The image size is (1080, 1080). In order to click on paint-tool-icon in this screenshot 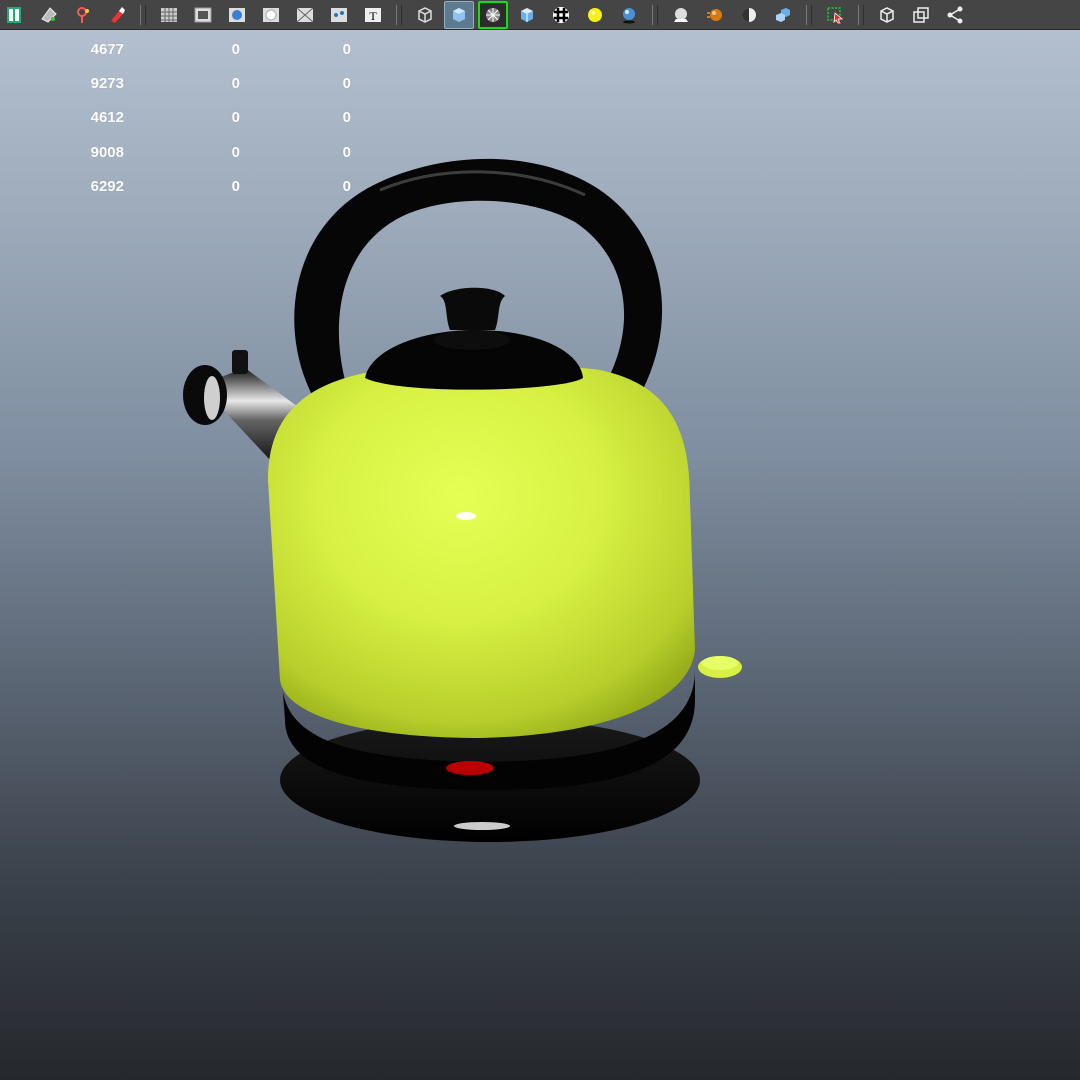, I will do `click(118, 14)`.